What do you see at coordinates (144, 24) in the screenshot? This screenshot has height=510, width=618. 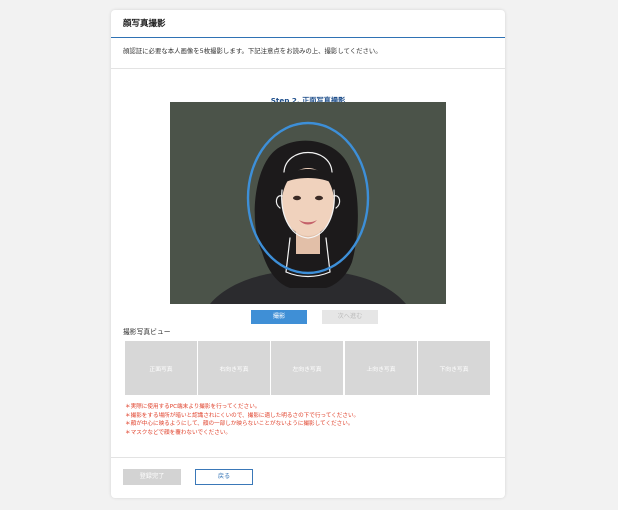 I see `page-title: 顔写真撮影` at bounding box center [144, 24].